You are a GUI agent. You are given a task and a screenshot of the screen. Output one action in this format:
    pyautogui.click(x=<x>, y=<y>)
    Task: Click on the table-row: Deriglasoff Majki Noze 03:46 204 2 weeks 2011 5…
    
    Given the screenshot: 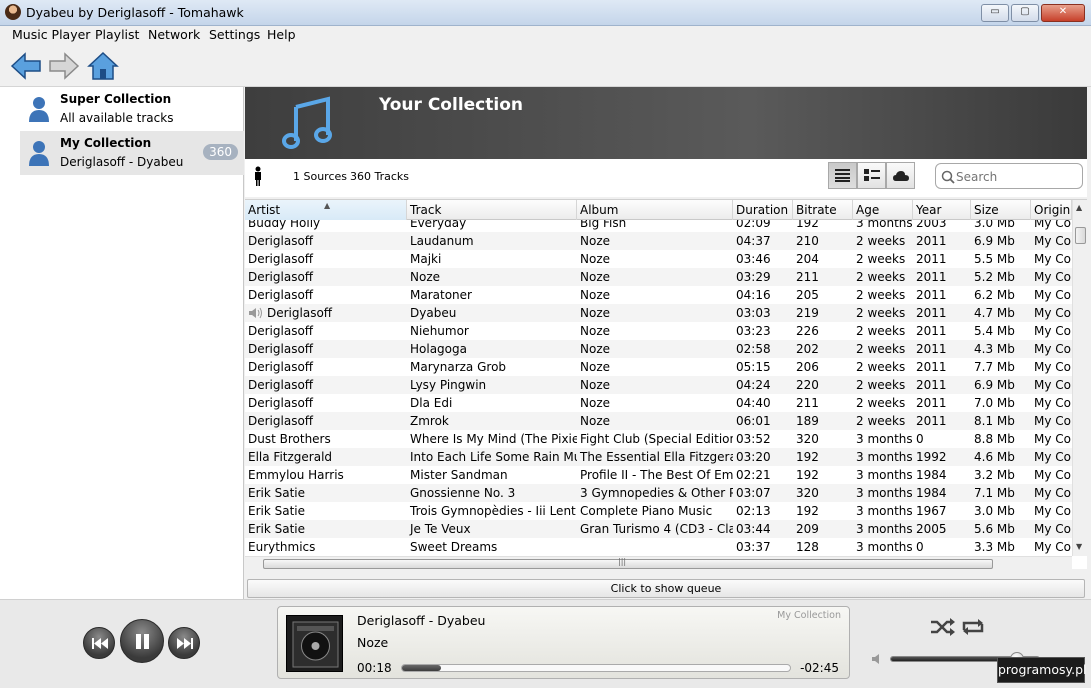 What is the action you would take?
    pyautogui.click(x=658, y=259)
    